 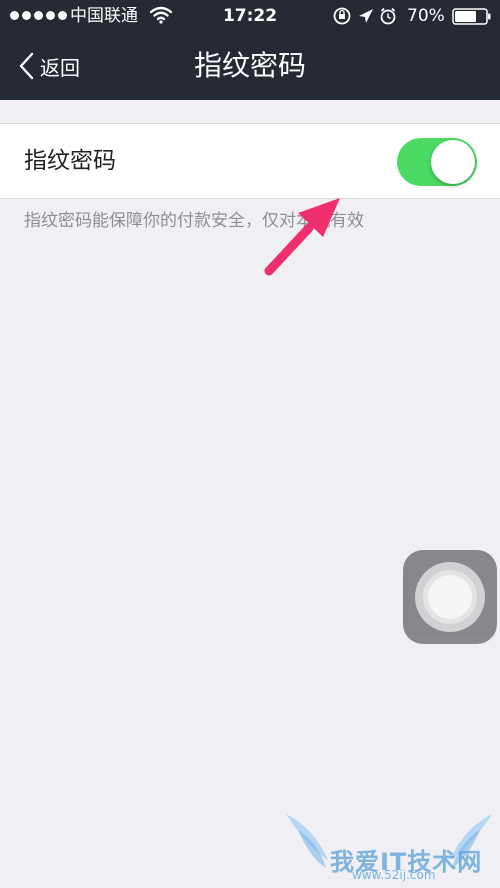 What do you see at coordinates (471, 16) in the screenshot?
I see `battery-icon` at bounding box center [471, 16].